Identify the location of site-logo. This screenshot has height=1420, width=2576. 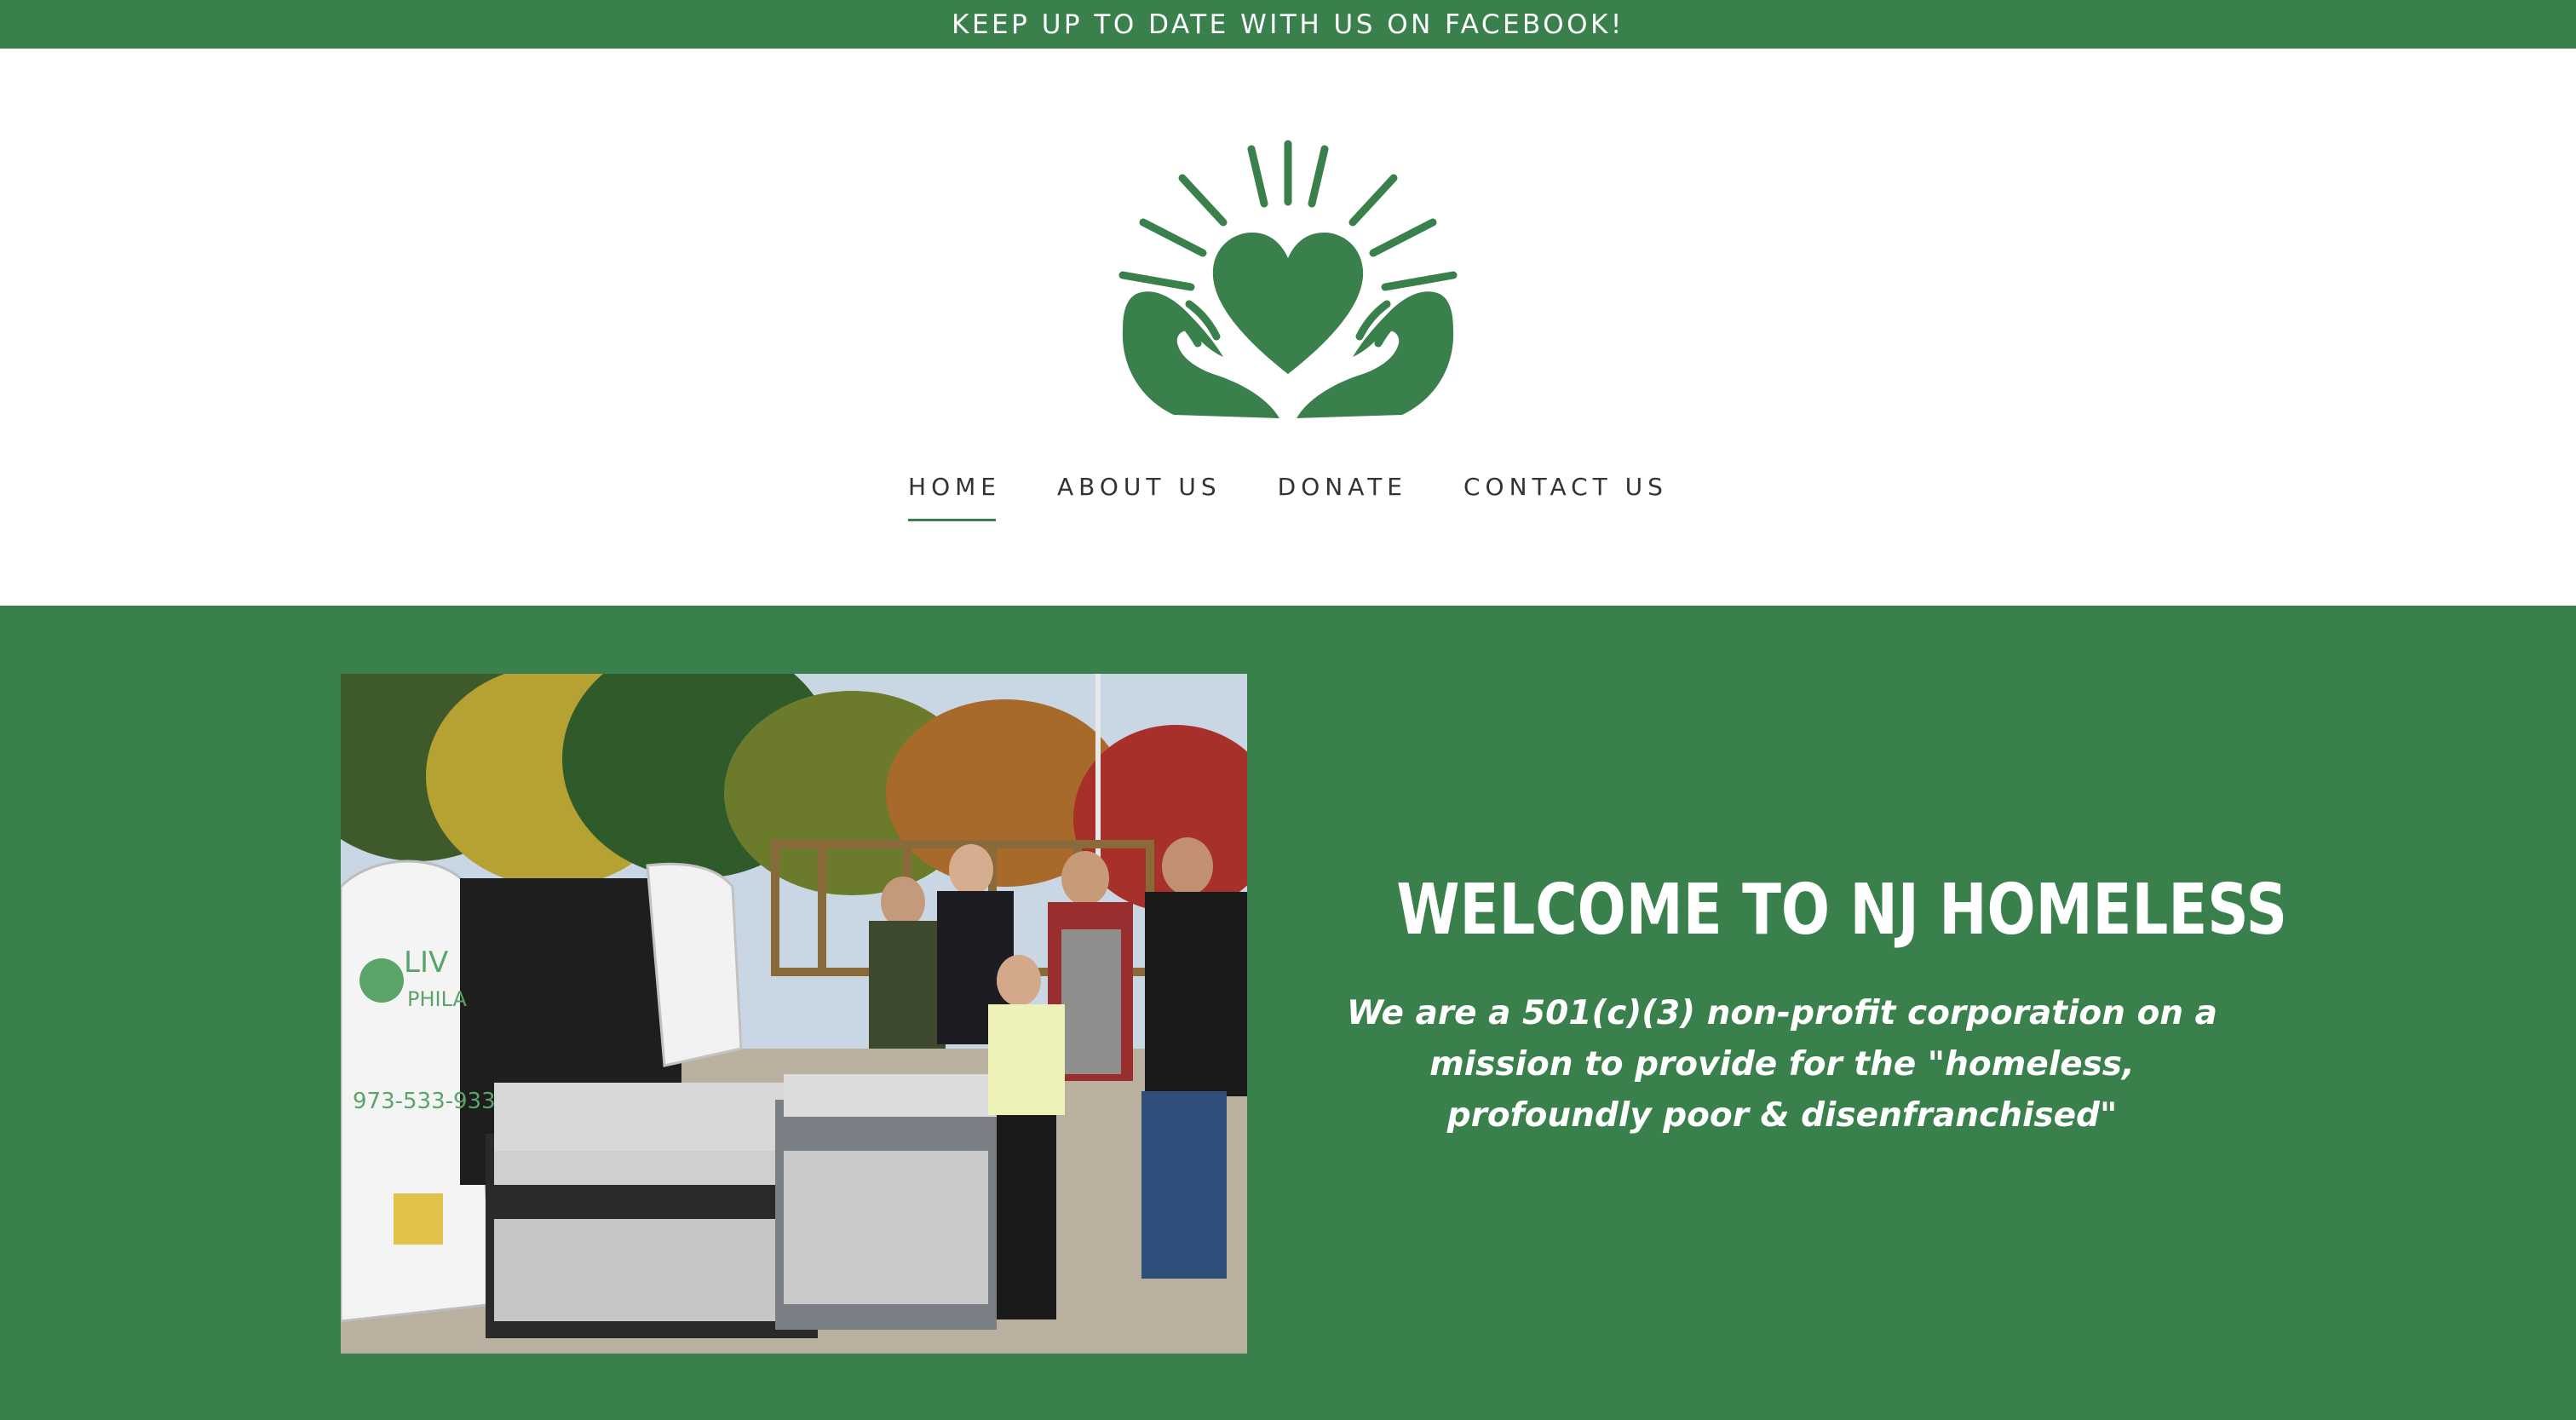
(1288, 277).